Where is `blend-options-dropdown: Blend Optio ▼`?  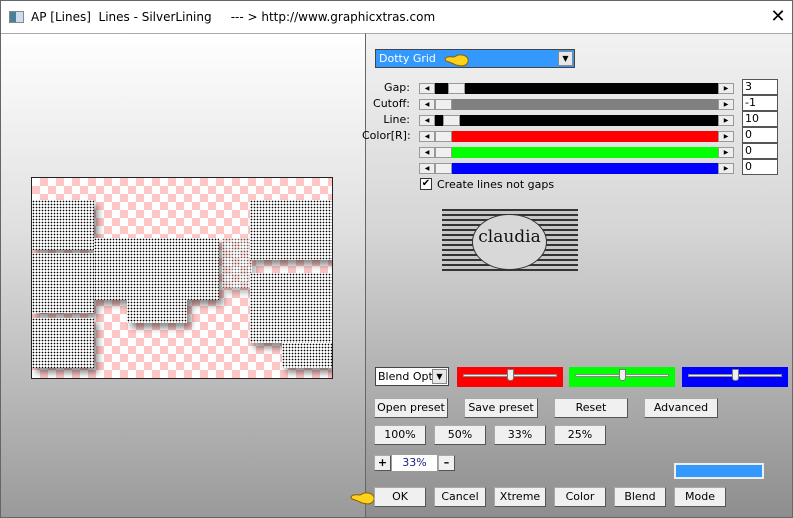 blend-options-dropdown: Blend Optio ▼ is located at coordinates (412, 376).